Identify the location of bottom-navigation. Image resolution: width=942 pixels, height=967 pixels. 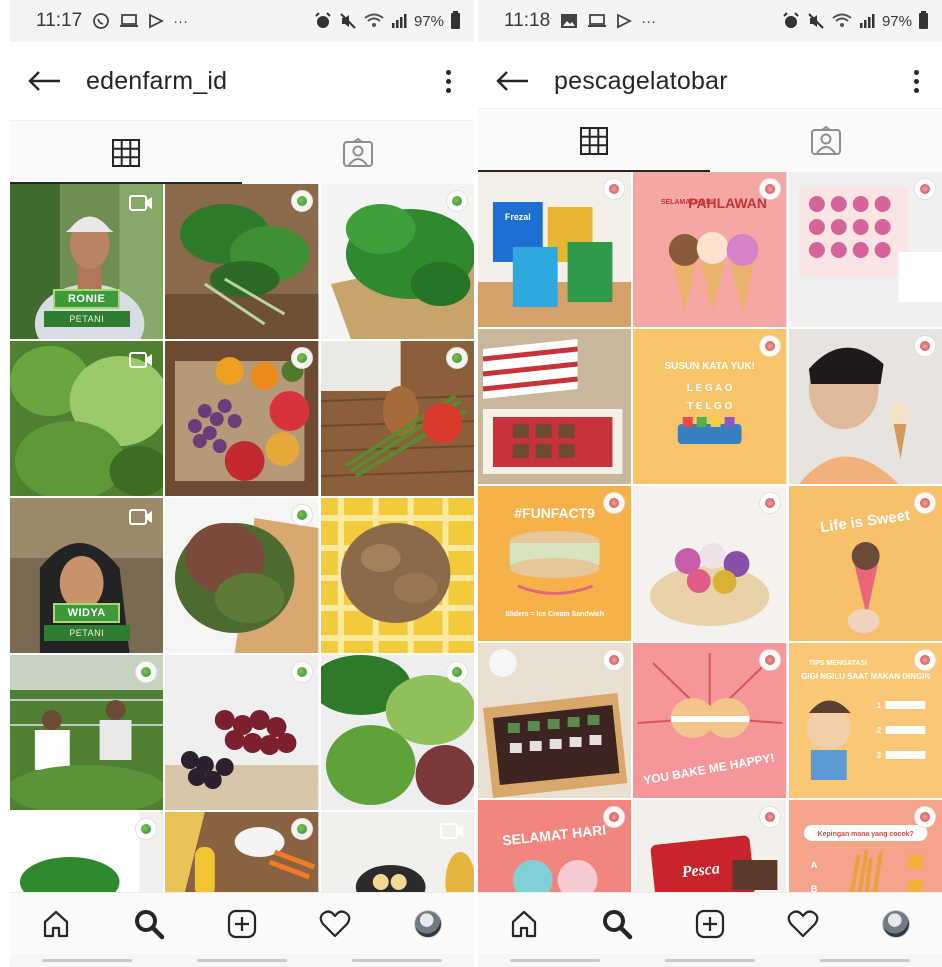
(242, 923).